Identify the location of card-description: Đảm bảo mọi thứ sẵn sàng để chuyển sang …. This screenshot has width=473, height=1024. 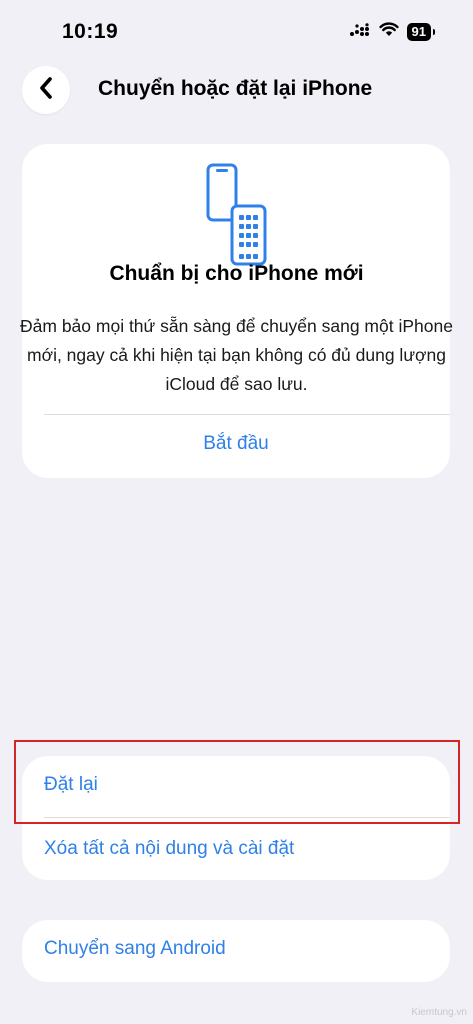
(236, 355).